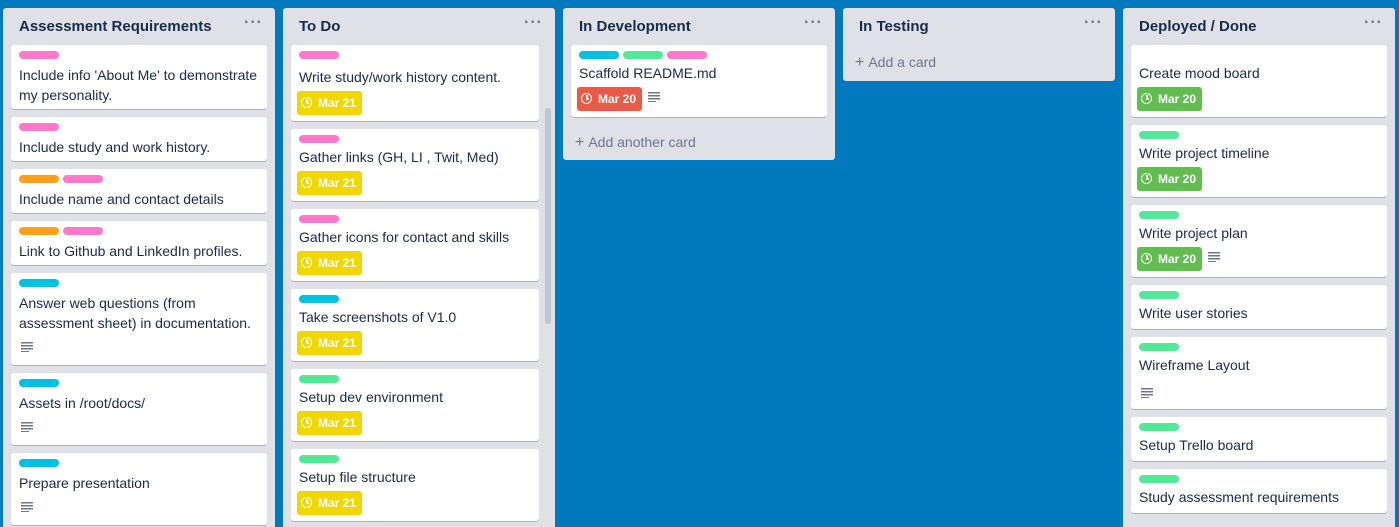 This screenshot has width=1399, height=527. What do you see at coordinates (1259, 241) in the screenshot?
I see `card: Write project plan Mar 20` at bounding box center [1259, 241].